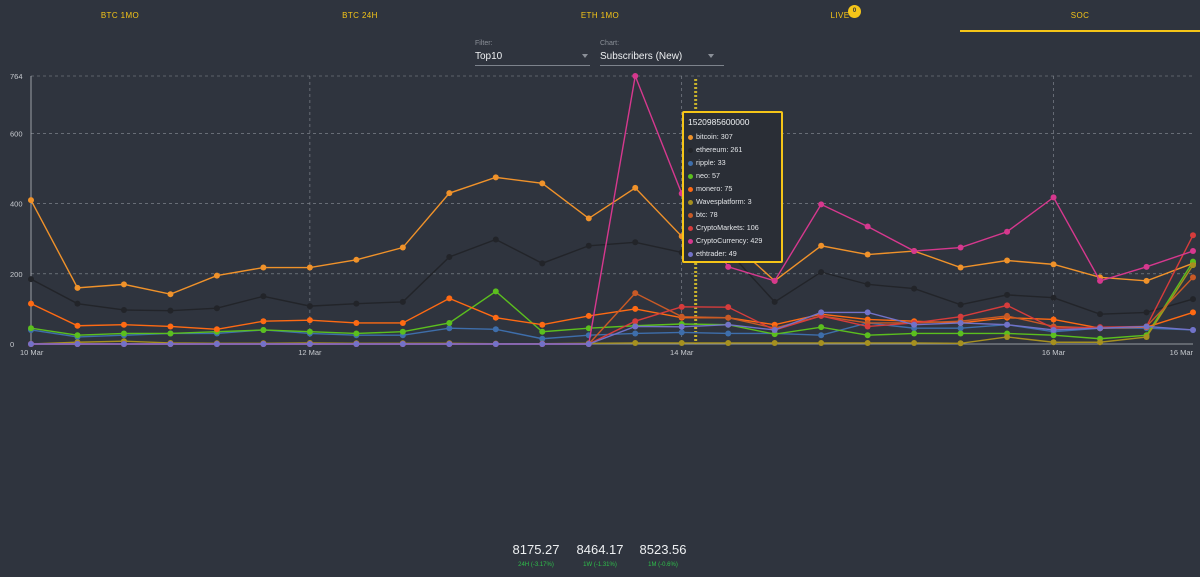  I want to click on tooltip-row-text: Wavesplatform: 3, so click(724, 201).